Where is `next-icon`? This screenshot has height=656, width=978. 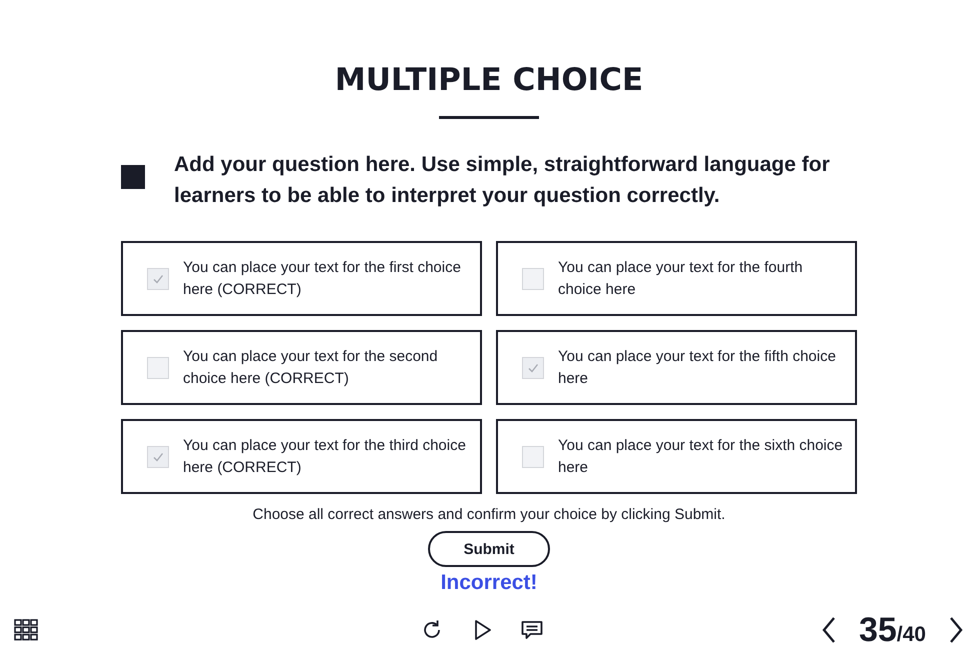
next-icon is located at coordinates (956, 630).